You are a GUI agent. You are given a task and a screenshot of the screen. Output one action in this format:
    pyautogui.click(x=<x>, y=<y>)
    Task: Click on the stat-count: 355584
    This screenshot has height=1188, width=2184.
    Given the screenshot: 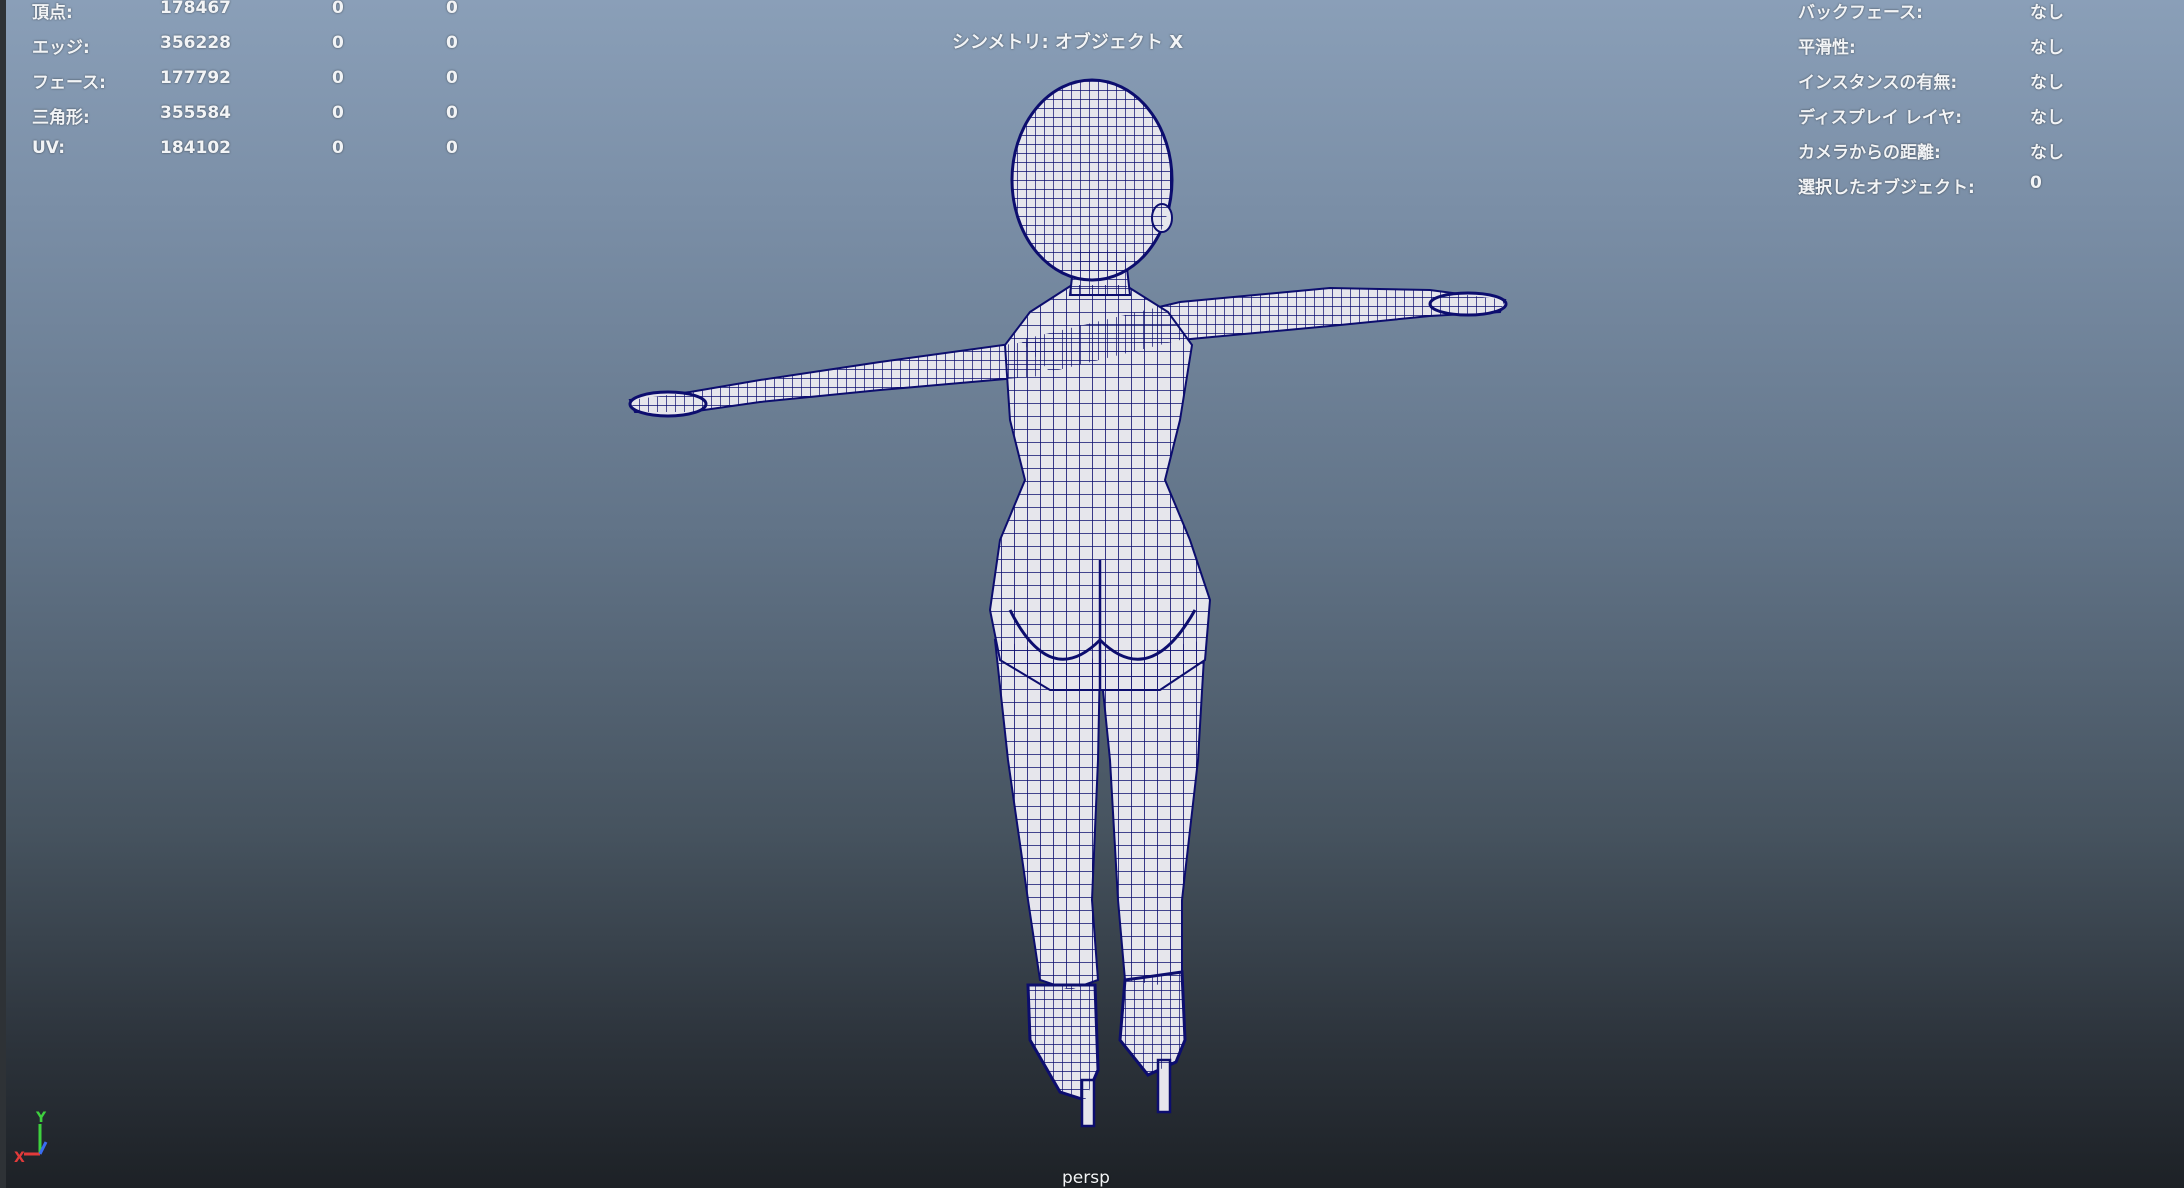 What is the action you would take?
    pyautogui.click(x=195, y=113)
    